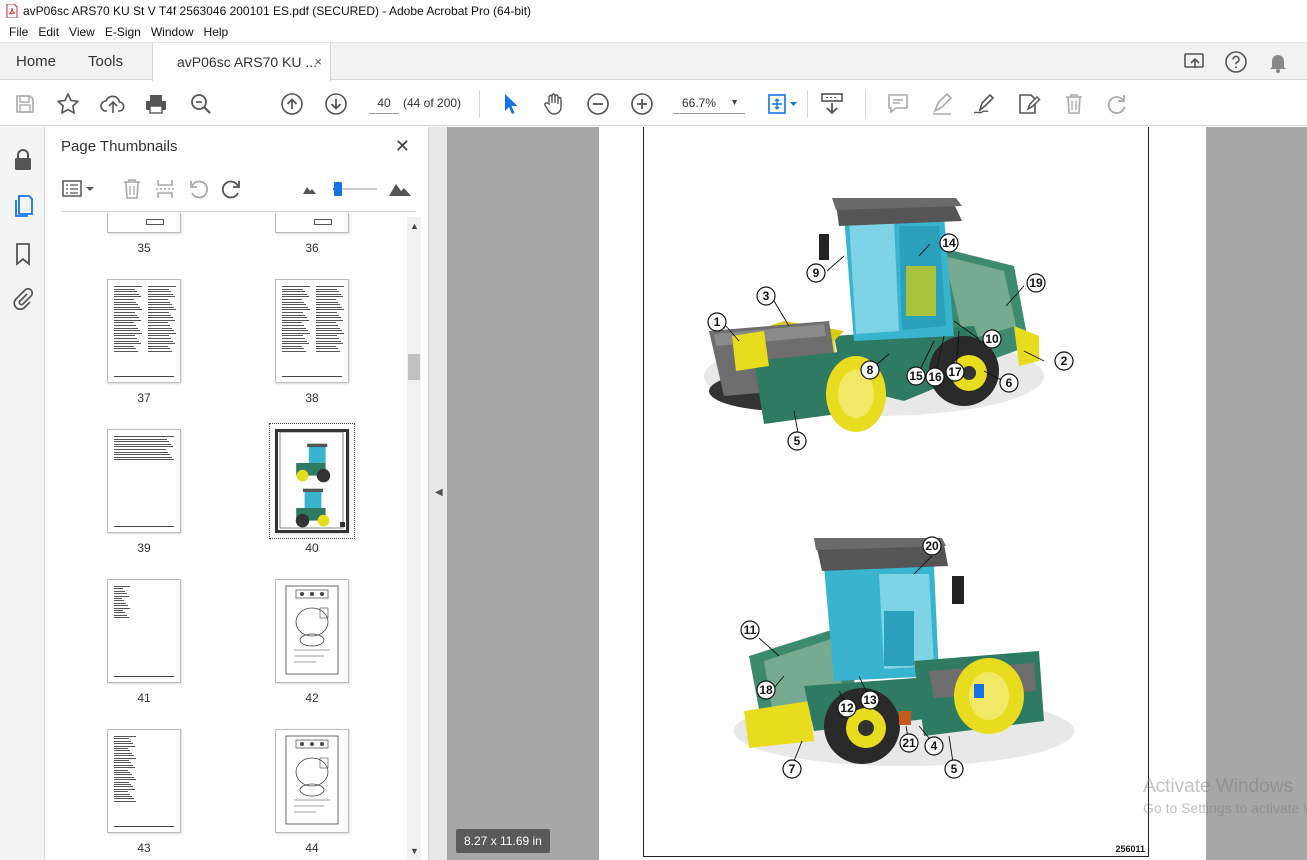 Image resolution: width=1307 pixels, height=860 pixels. I want to click on close-tab-icon: ×, so click(318, 61).